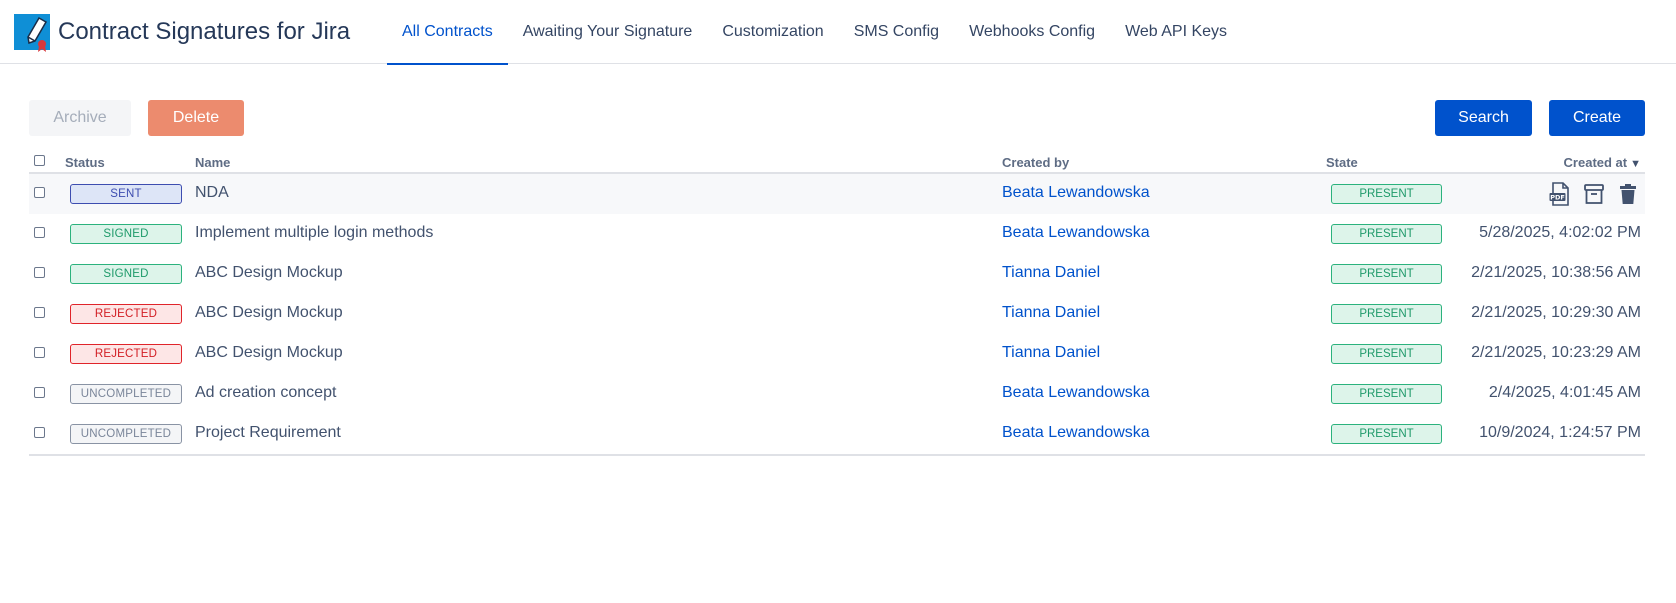  What do you see at coordinates (1560, 232) in the screenshot?
I see `created-at-value: 5/28/2025, 4:02:02 PM` at bounding box center [1560, 232].